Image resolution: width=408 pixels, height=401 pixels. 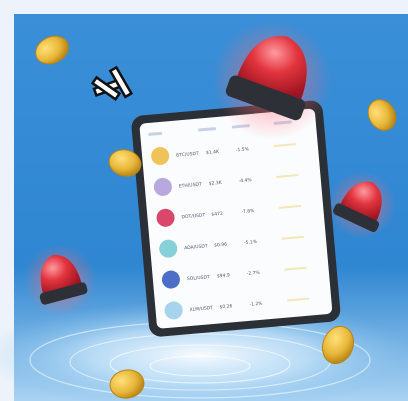 I want to click on alarm-light-large, so click(x=272, y=80).